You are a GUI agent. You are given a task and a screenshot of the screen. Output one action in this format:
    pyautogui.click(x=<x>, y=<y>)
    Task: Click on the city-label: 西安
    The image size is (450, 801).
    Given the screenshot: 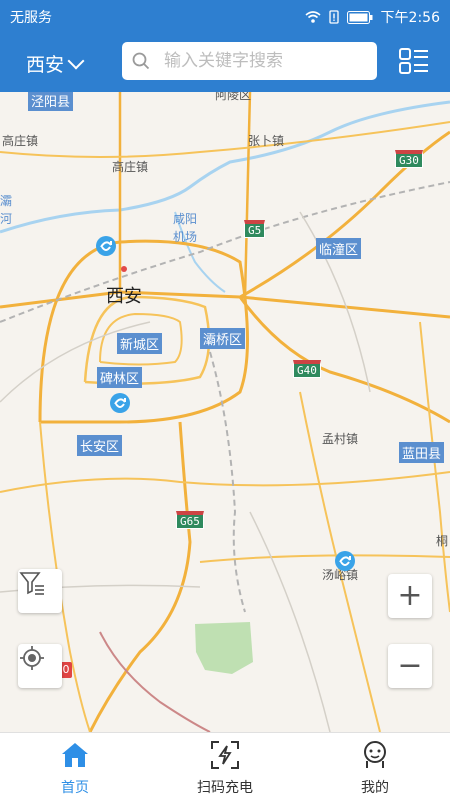 What is the action you would take?
    pyautogui.click(x=45, y=65)
    